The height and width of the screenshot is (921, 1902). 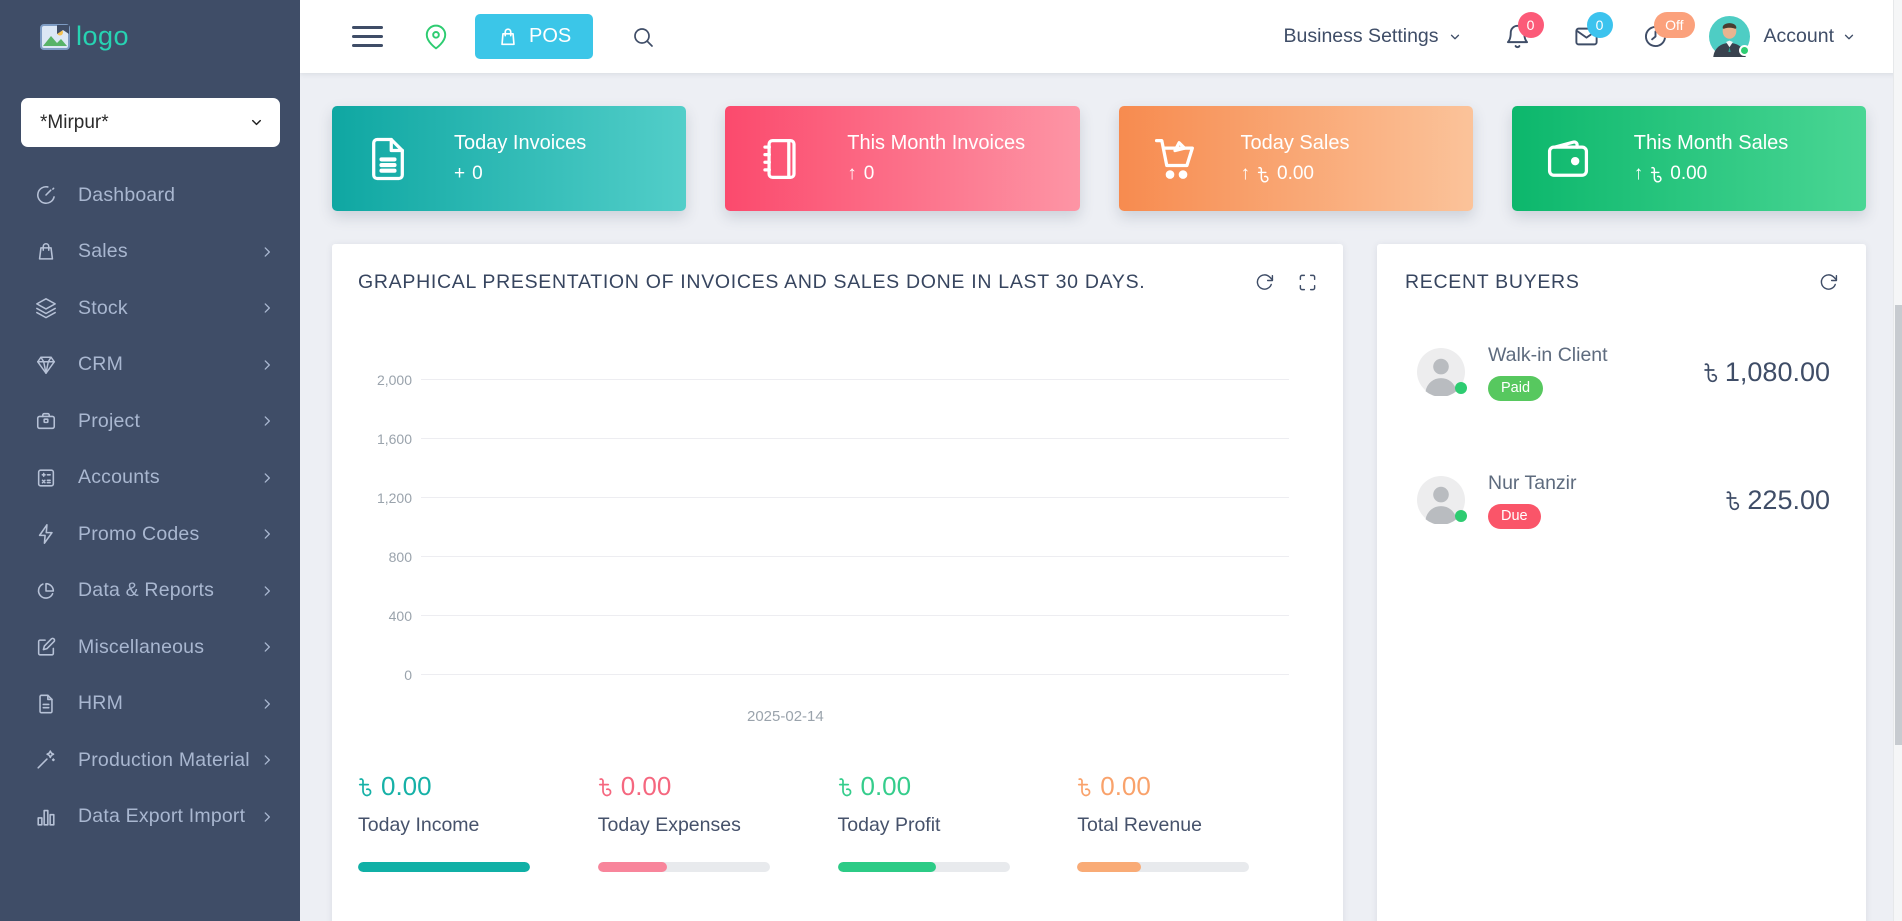 I want to click on sidebar-item-data-export-import: Data Export Import, so click(x=150, y=817).